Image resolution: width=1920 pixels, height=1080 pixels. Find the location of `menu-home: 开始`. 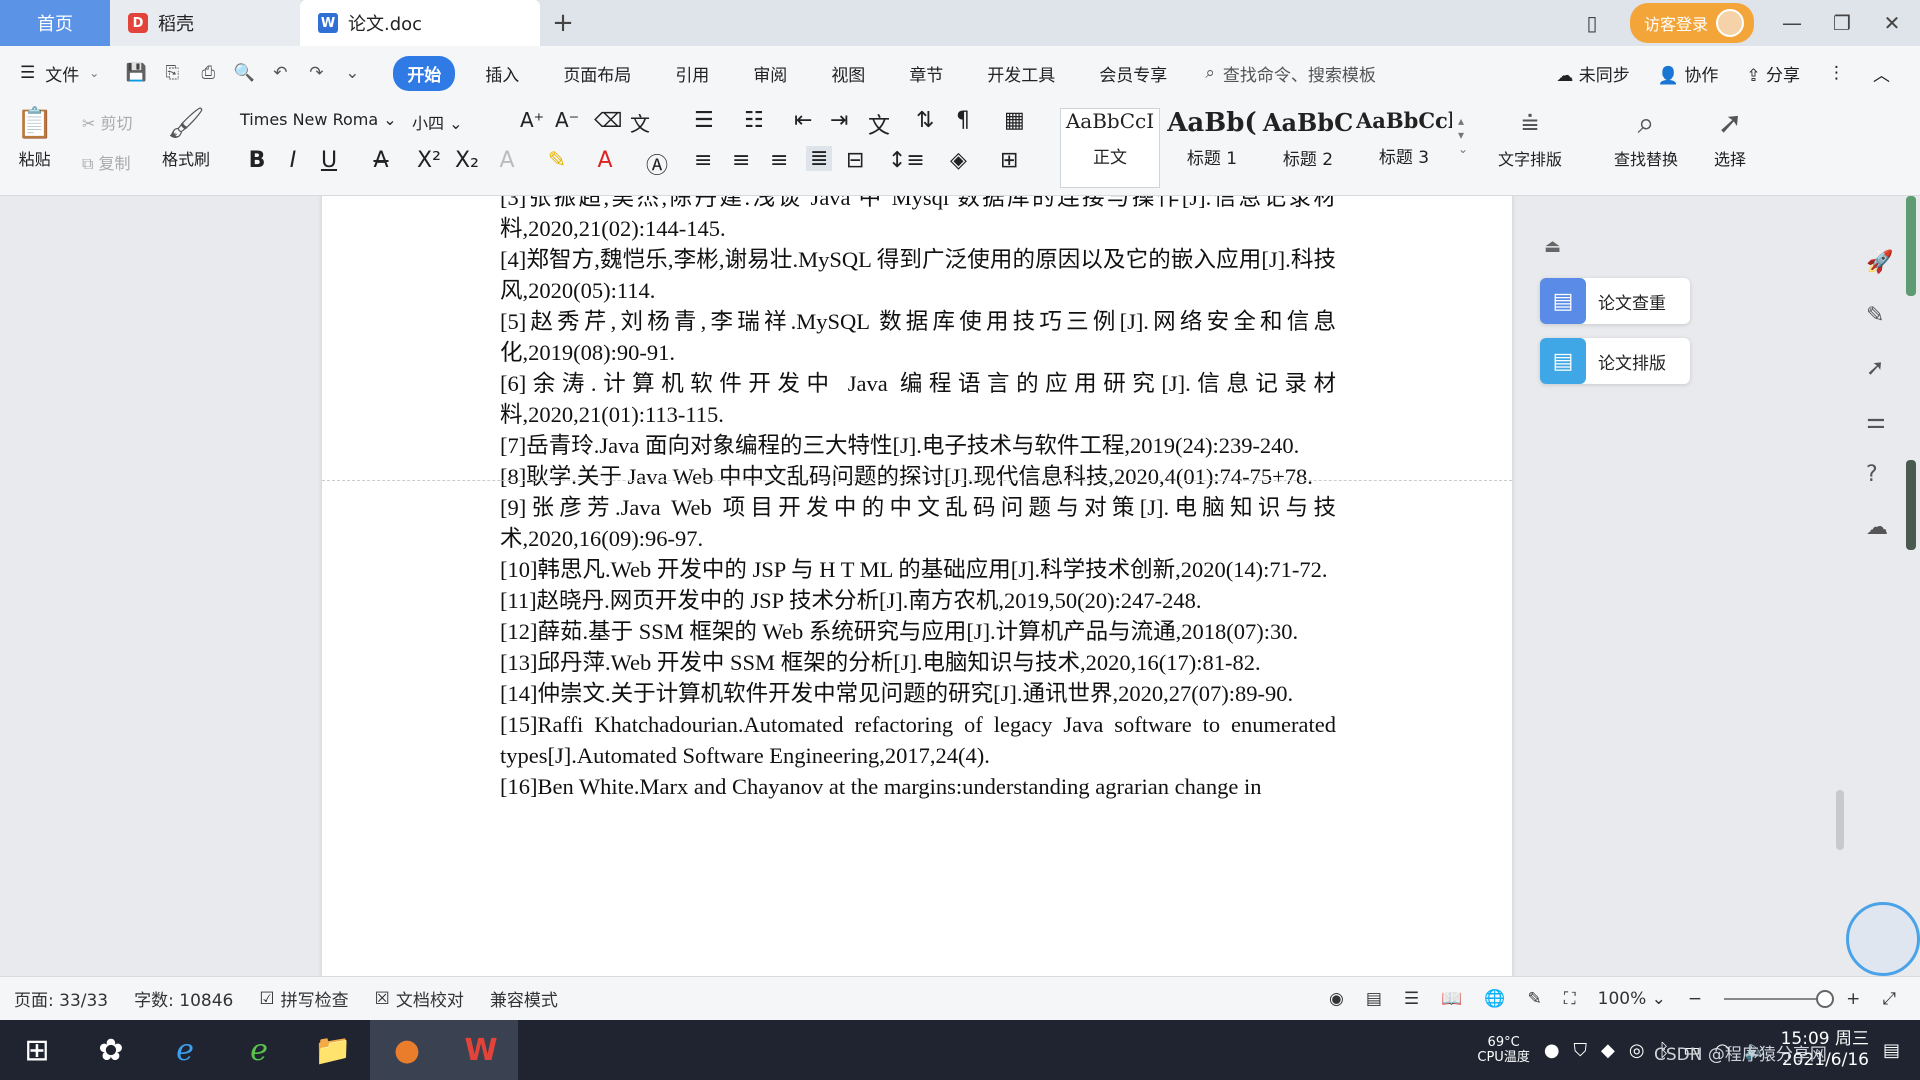

menu-home: 开始 is located at coordinates (424, 73).